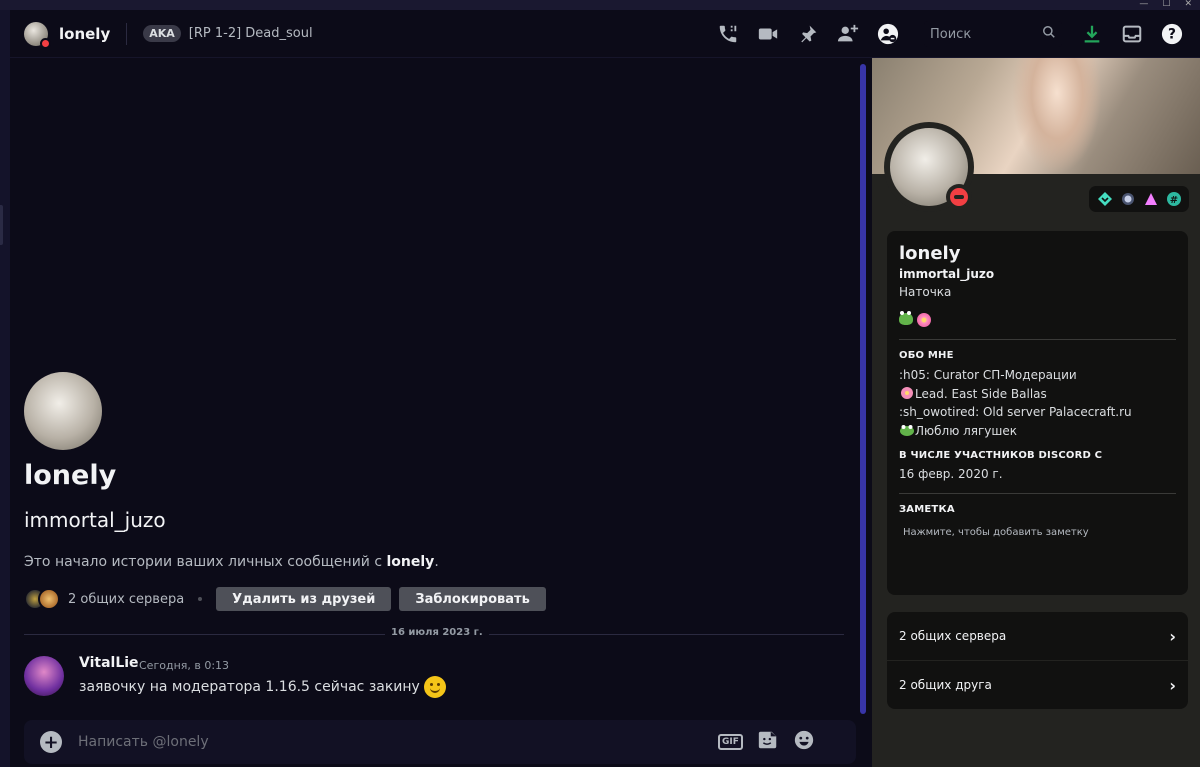 This screenshot has width=1200, height=767. I want to click on member-since-heading: В ЧИСЛЕ УЧАСТНИКОВ DISCORD С, so click(1001, 455).